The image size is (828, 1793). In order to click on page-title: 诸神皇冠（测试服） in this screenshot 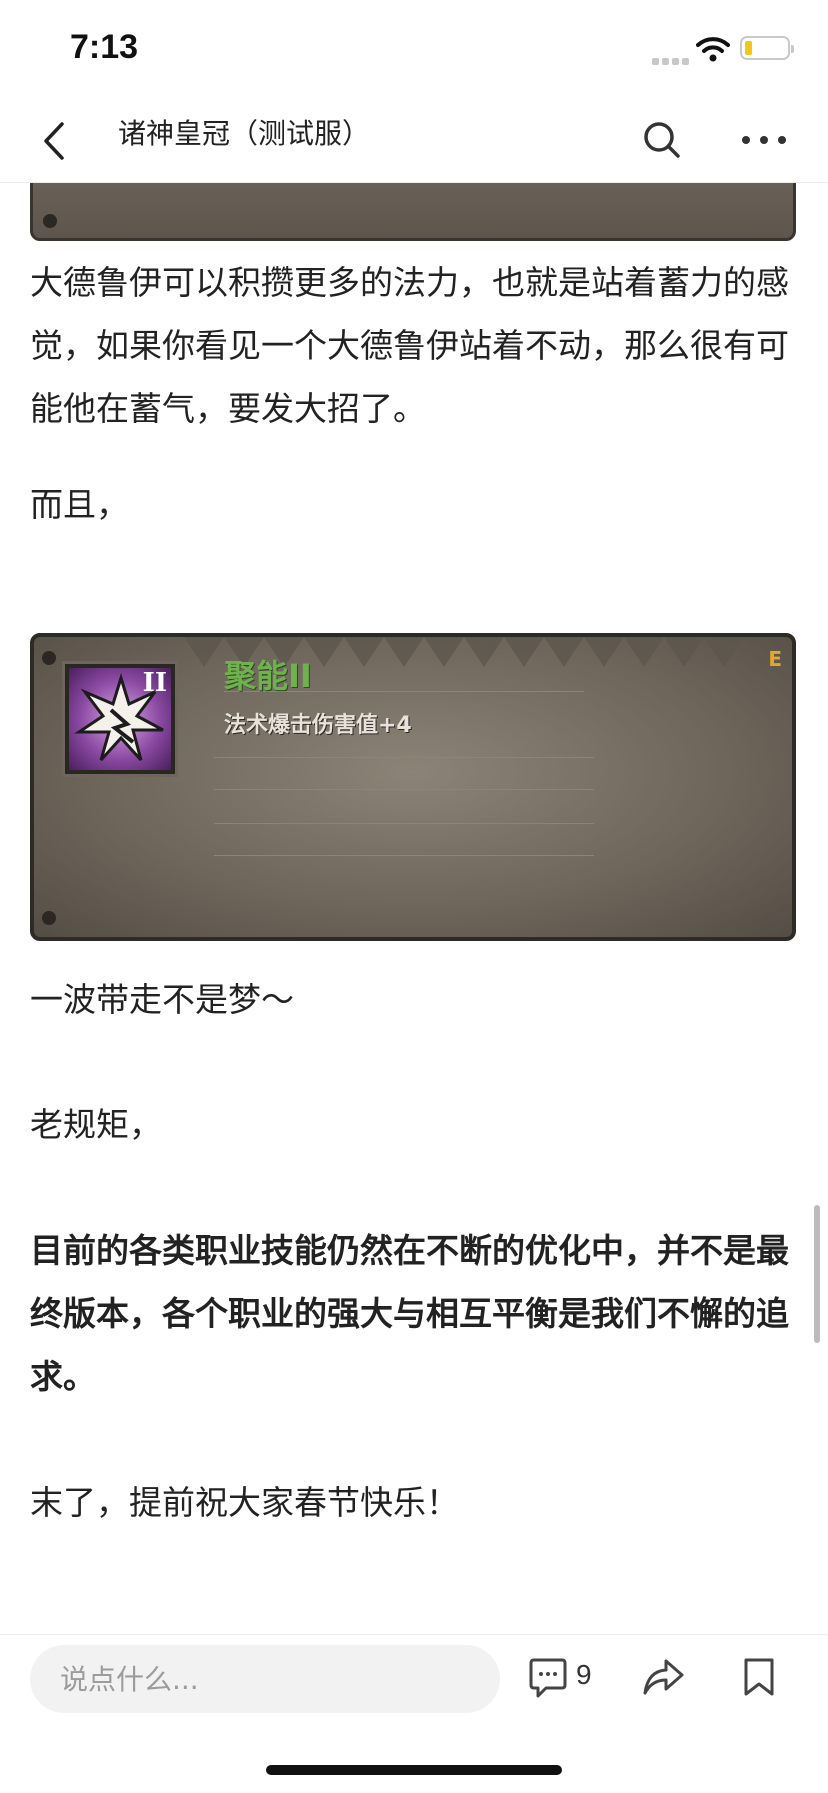, I will do `click(244, 133)`.